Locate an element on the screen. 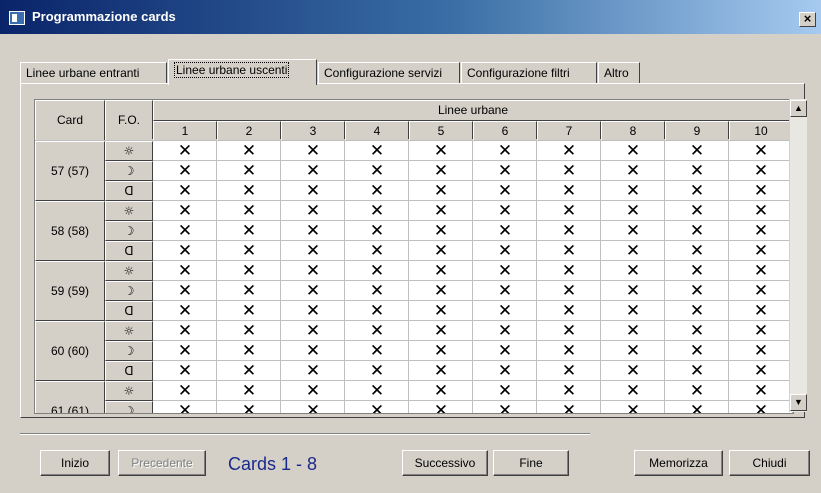 The width and height of the screenshot is (821, 493). tab-altro: Altro is located at coordinates (619, 72).